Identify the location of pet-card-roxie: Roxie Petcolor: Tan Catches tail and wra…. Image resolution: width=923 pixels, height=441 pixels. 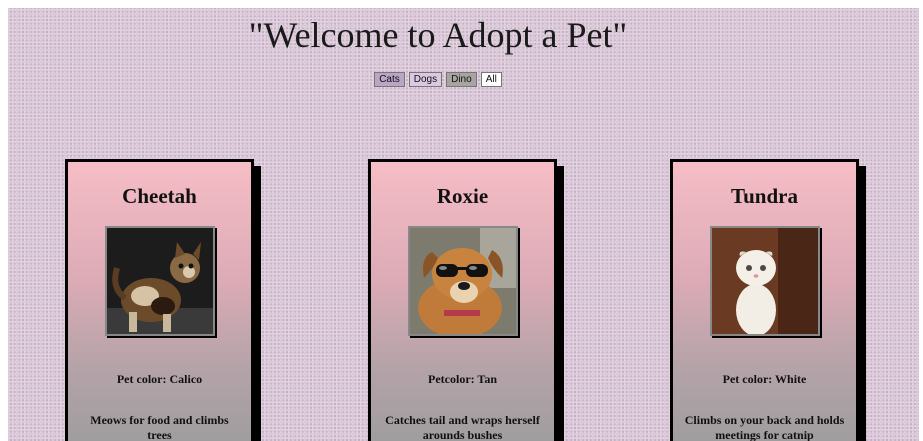
(462, 300).